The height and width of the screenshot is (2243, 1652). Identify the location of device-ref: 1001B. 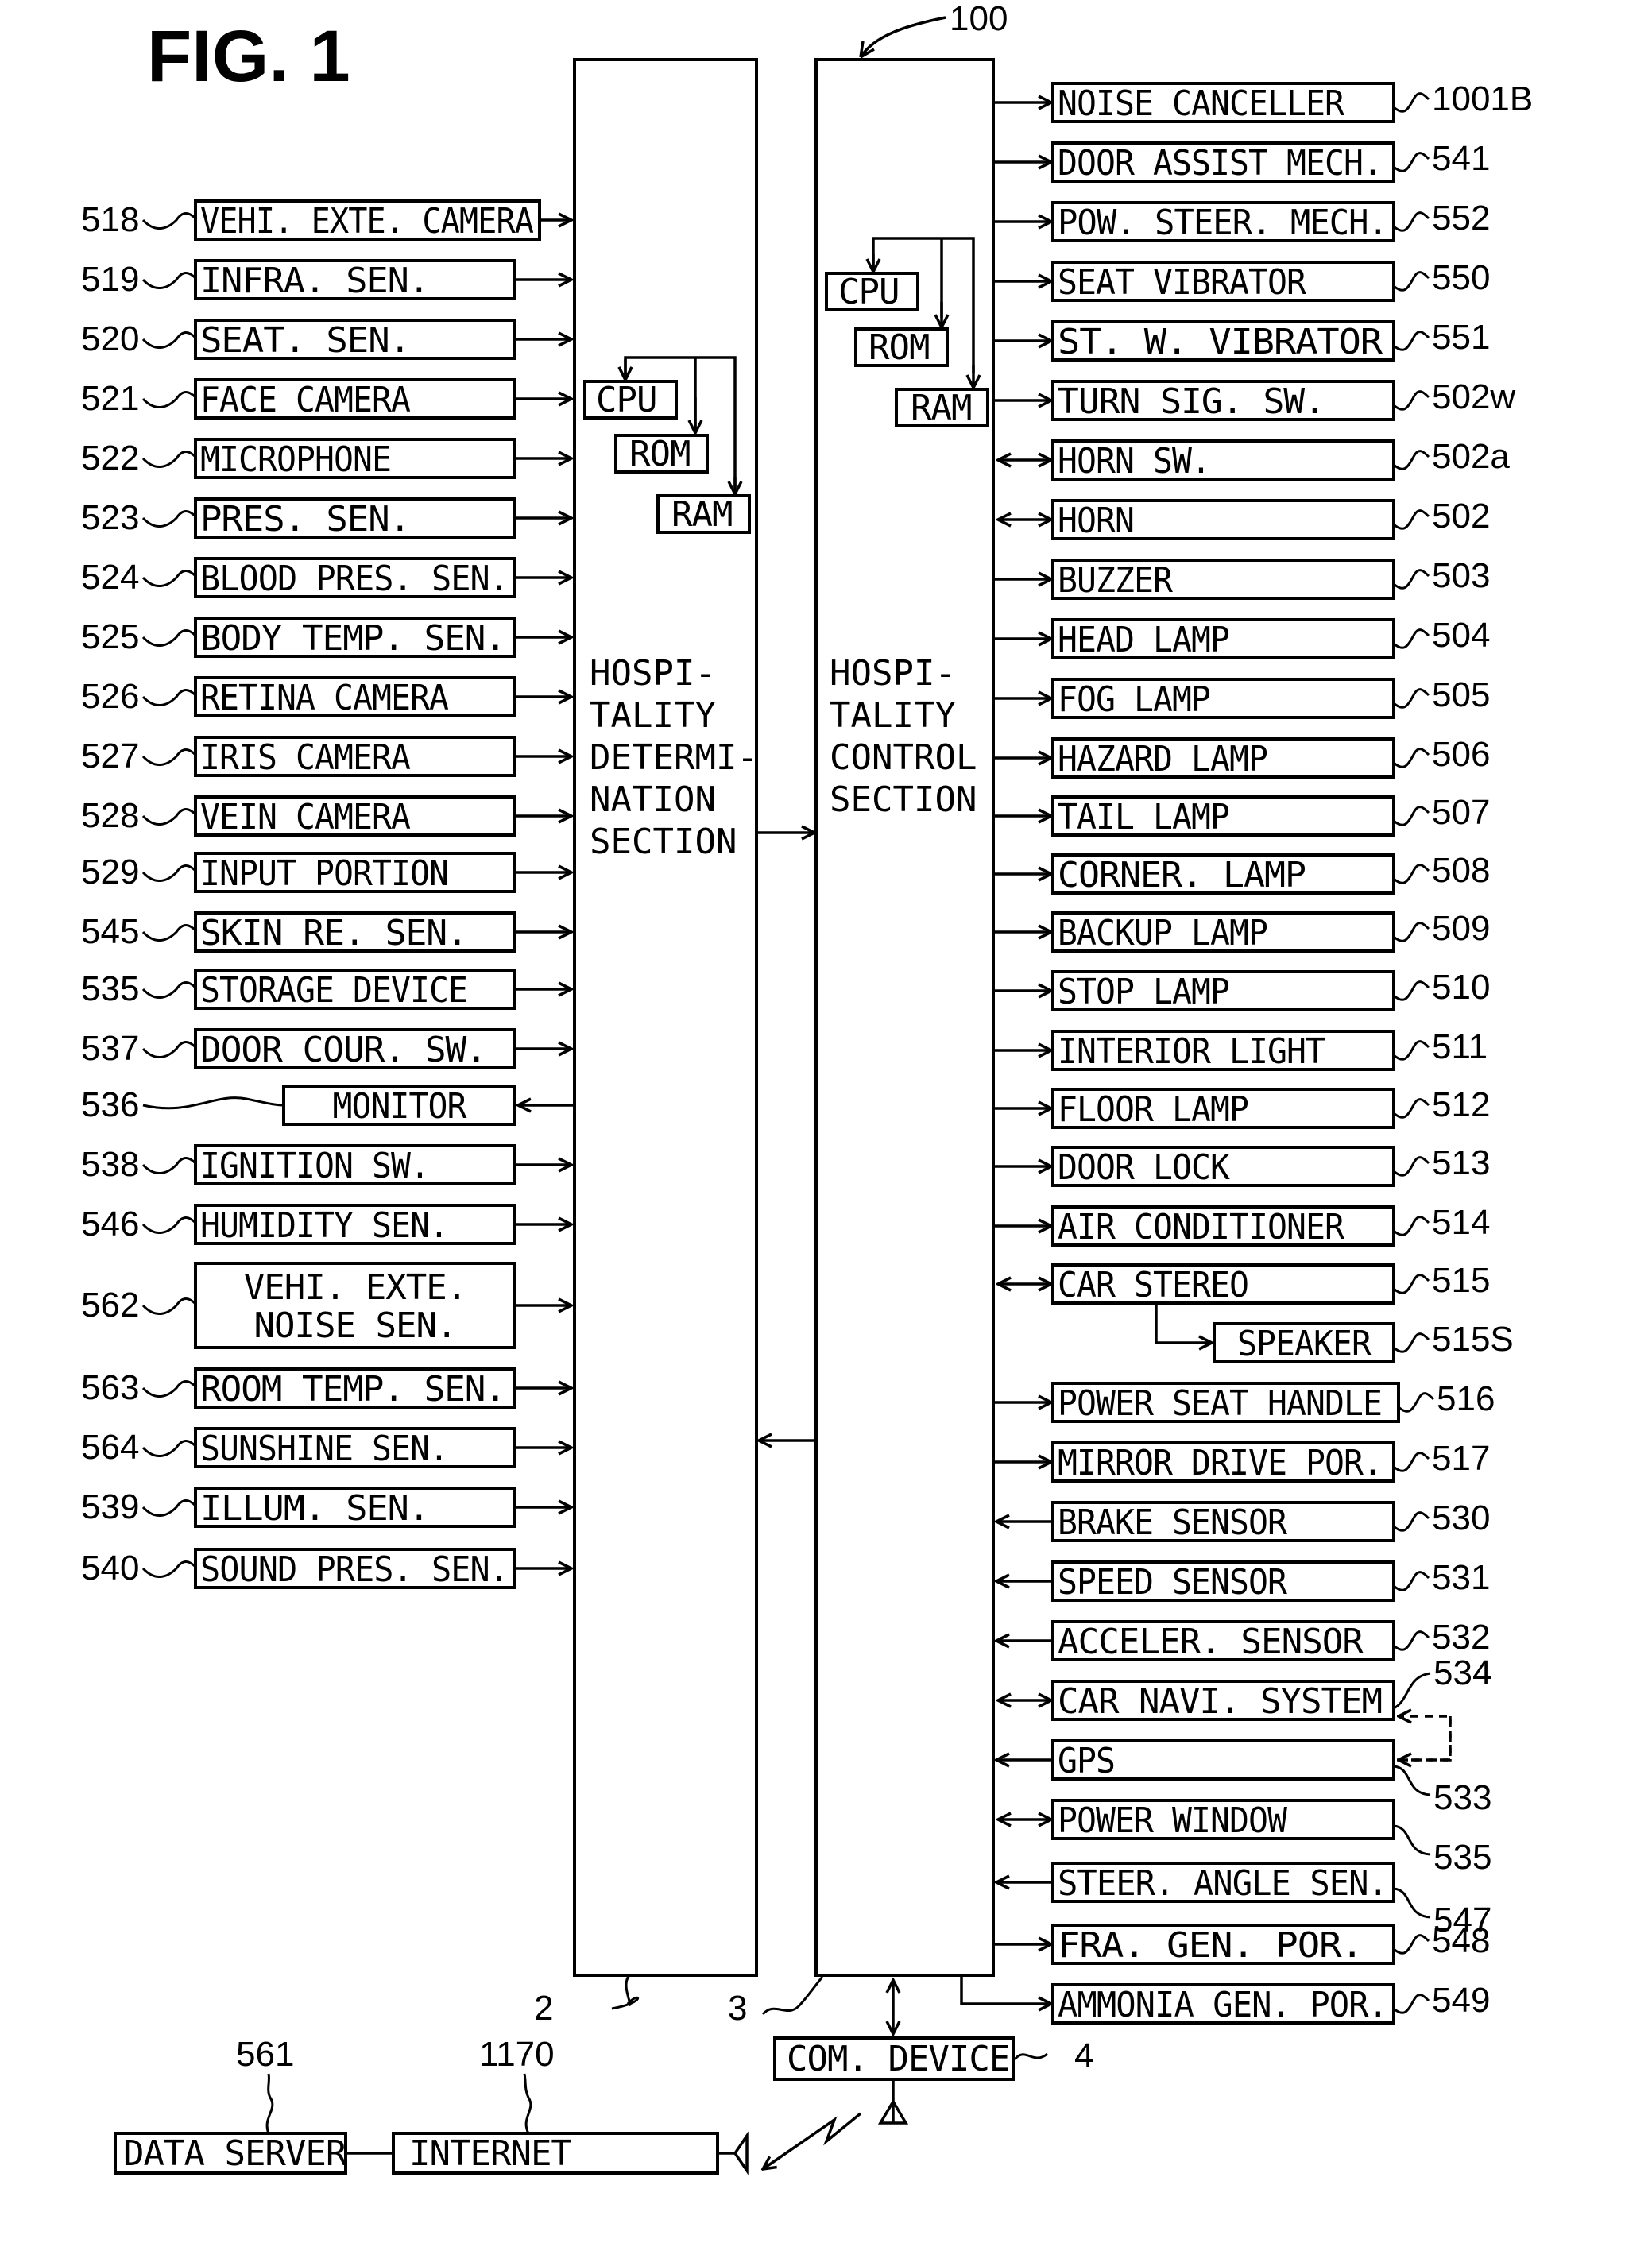
(1482, 98).